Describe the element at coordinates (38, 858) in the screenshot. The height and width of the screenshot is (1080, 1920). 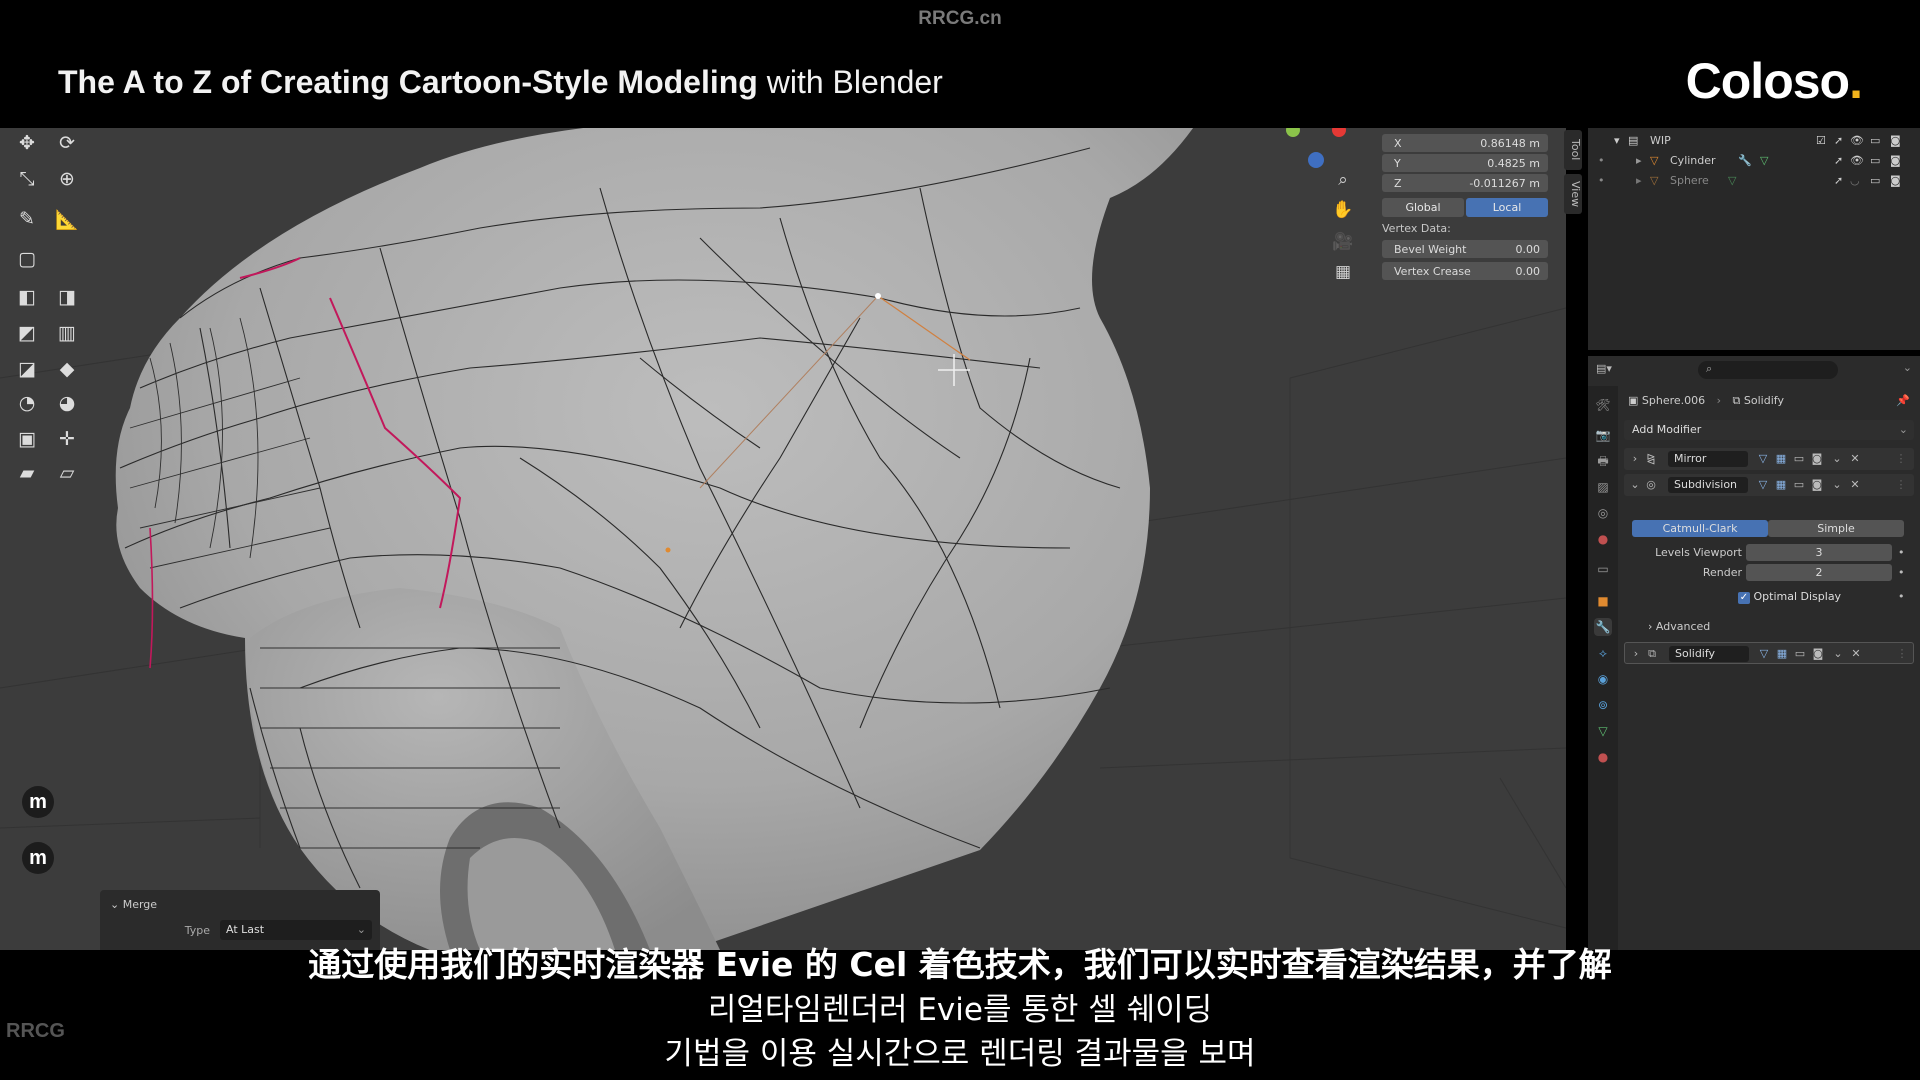
I see `m-button-2: m` at that location.